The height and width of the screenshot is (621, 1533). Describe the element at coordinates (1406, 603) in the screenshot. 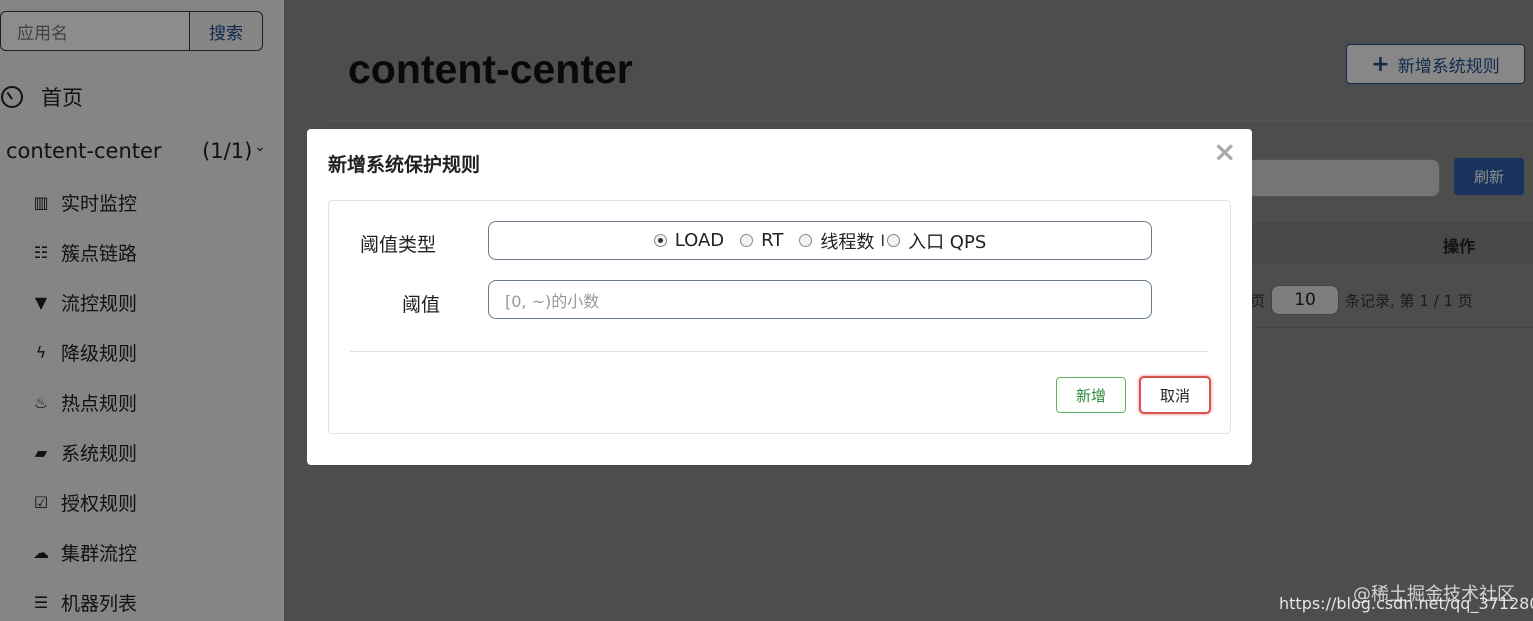

I see `source-url-watermark: https://blog.csdn.net/qq_37128049` at that location.